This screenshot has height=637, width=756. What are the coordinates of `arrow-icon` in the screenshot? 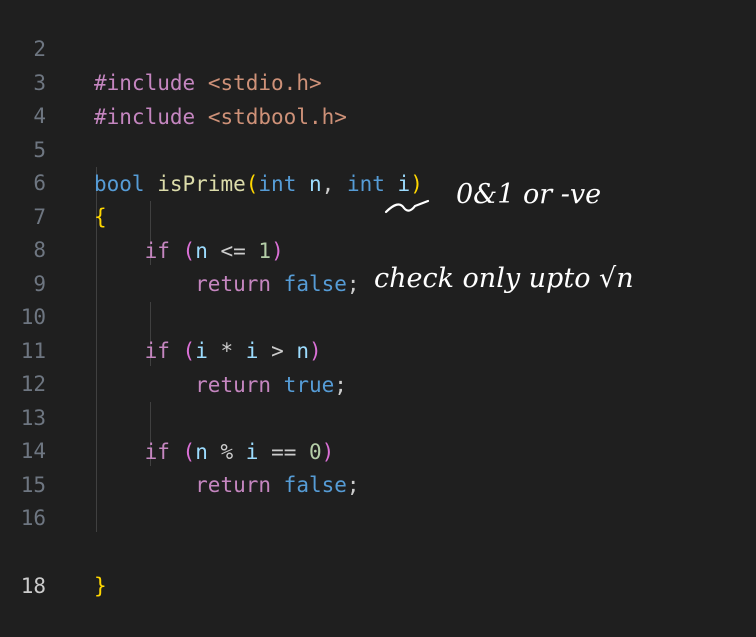 It's located at (407, 206).